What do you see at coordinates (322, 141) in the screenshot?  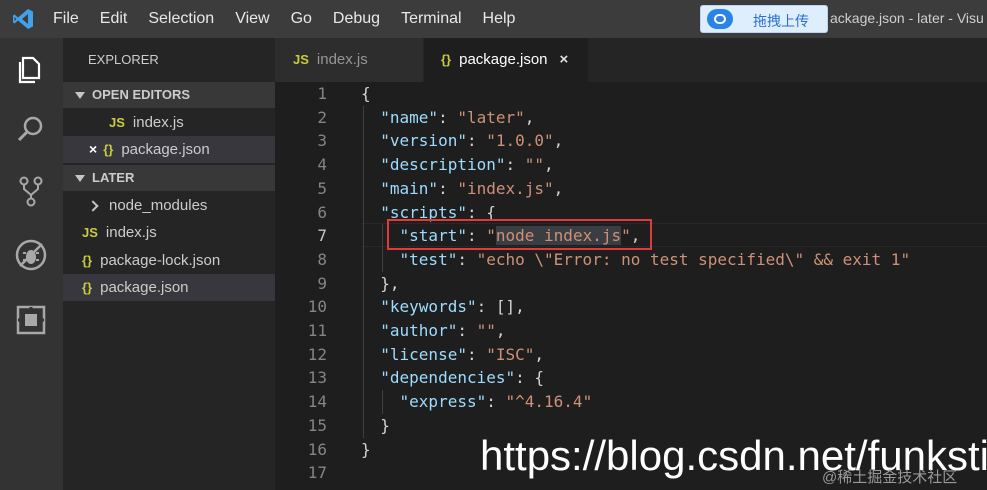 I see `line-number: 3` at bounding box center [322, 141].